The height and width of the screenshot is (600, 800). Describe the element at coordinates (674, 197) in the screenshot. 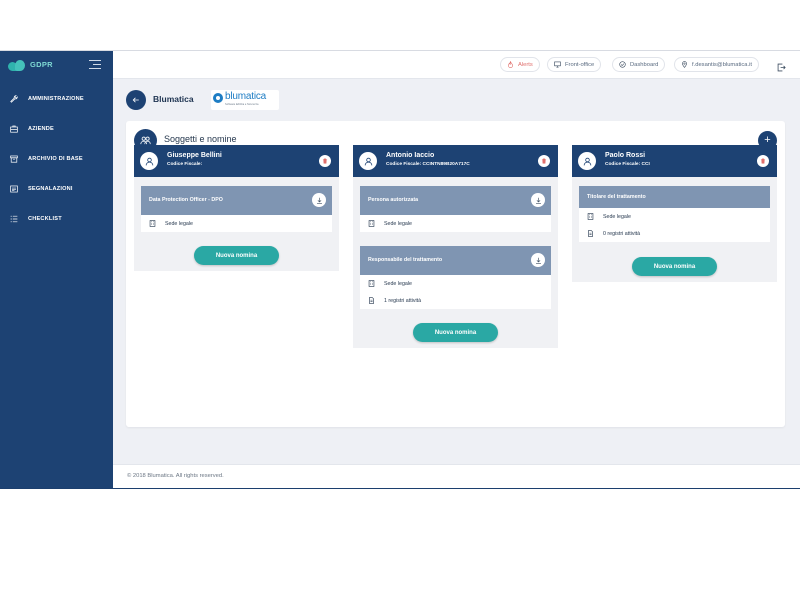

I see `role-header: Titolare del trattamento` at that location.